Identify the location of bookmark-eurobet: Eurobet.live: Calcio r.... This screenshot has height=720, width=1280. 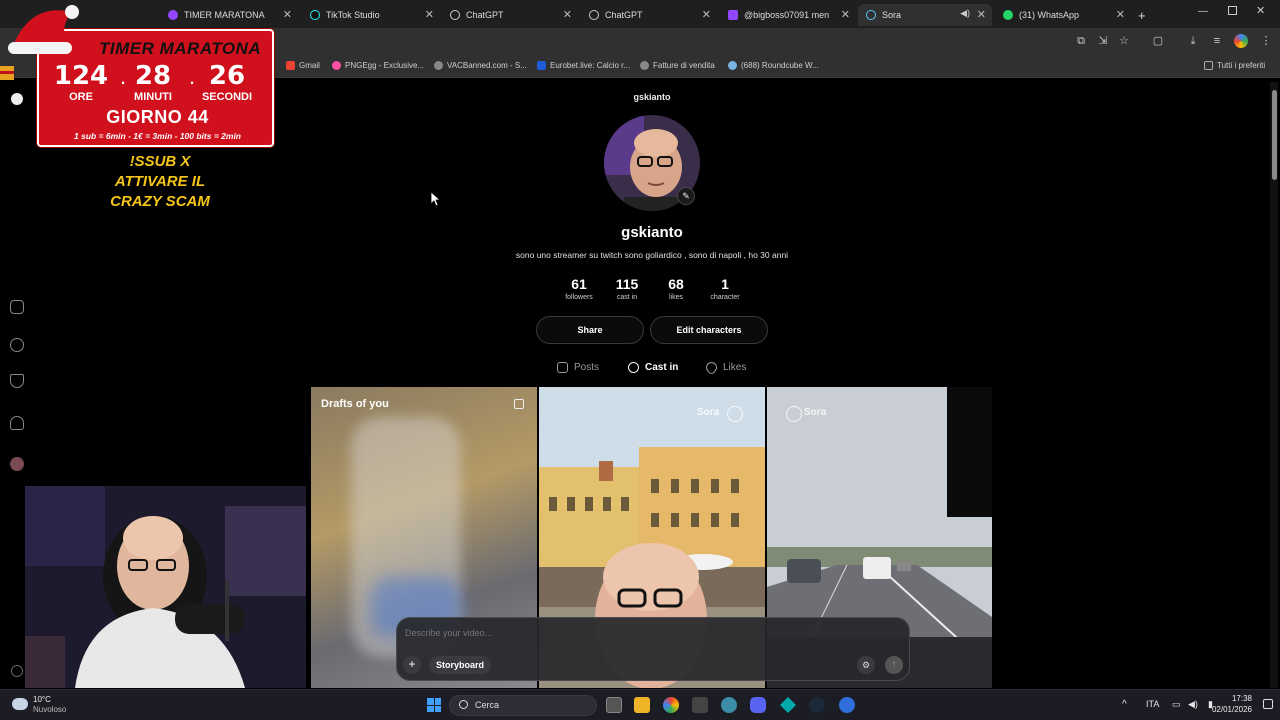
(583, 65).